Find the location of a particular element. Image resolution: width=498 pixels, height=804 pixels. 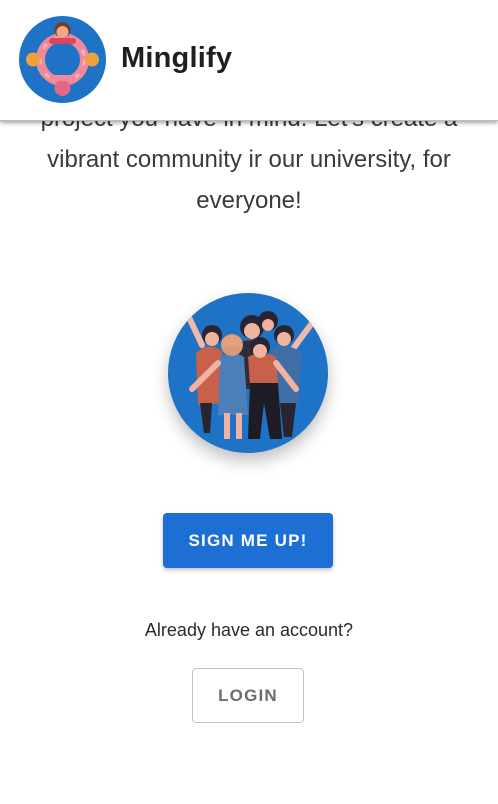

login-button: LOGIN is located at coordinates (248, 695).